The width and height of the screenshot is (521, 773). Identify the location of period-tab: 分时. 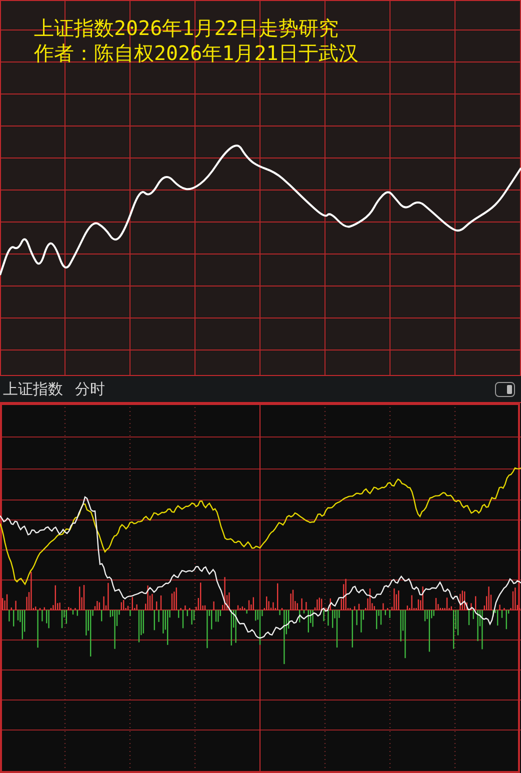
(90, 389).